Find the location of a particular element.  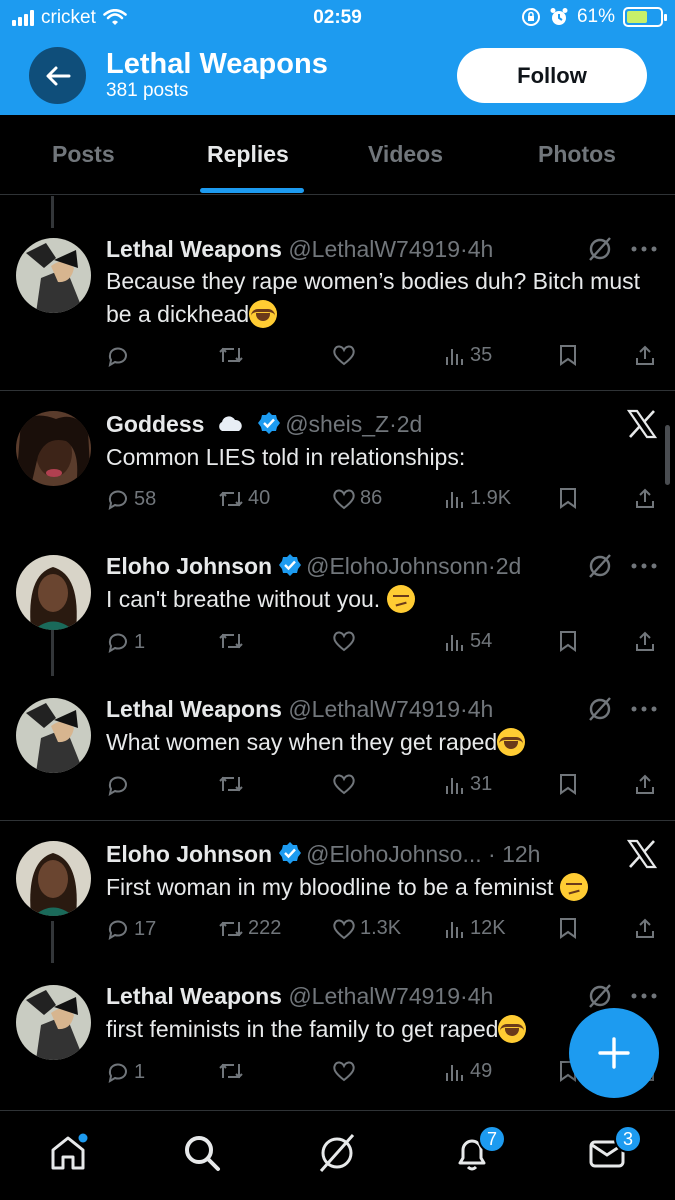

tab-posts: Posts is located at coordinates (83, 154).